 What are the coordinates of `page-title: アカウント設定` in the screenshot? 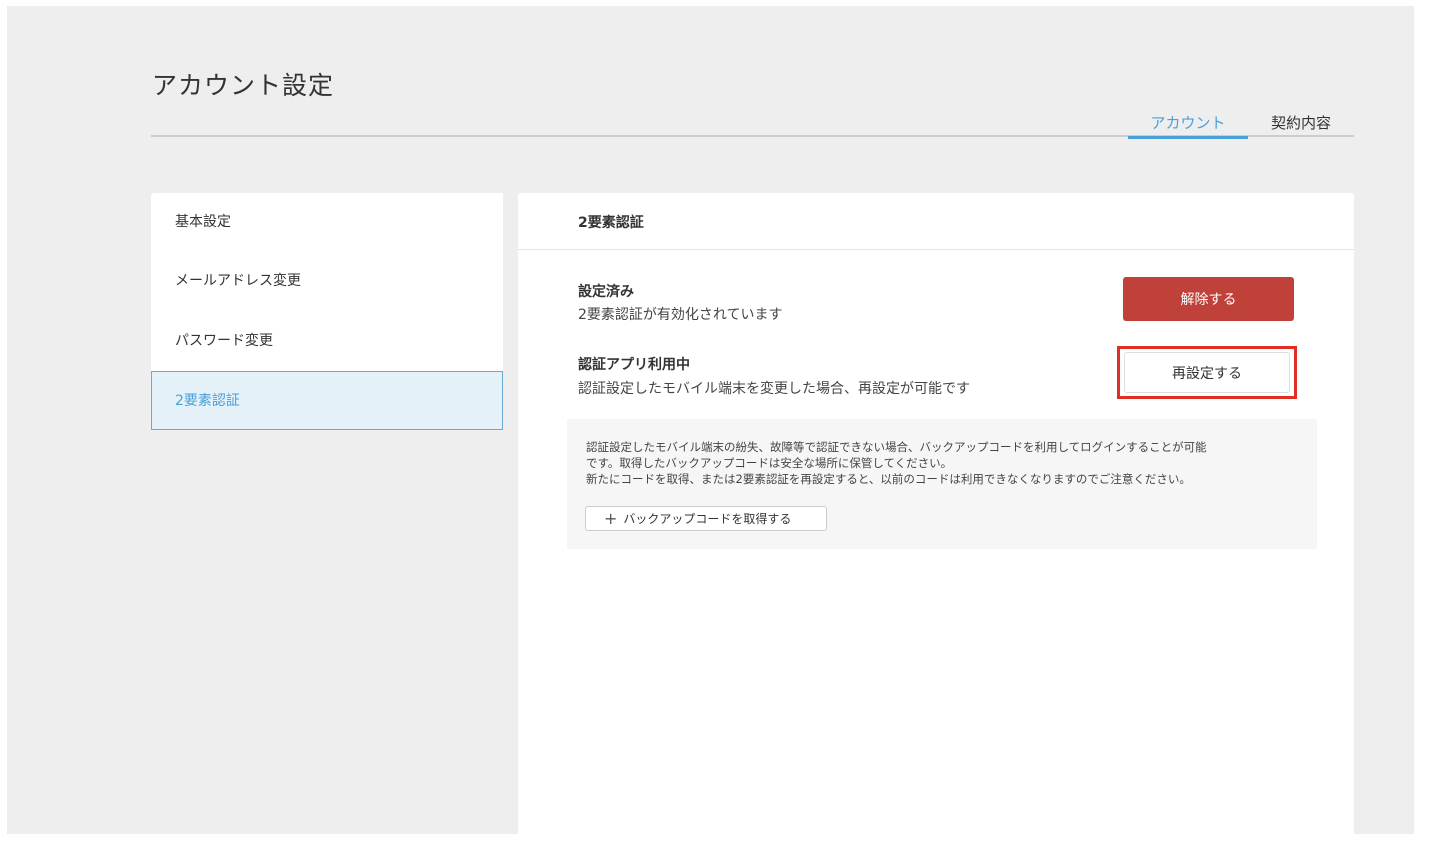 It's located at (243, 85).